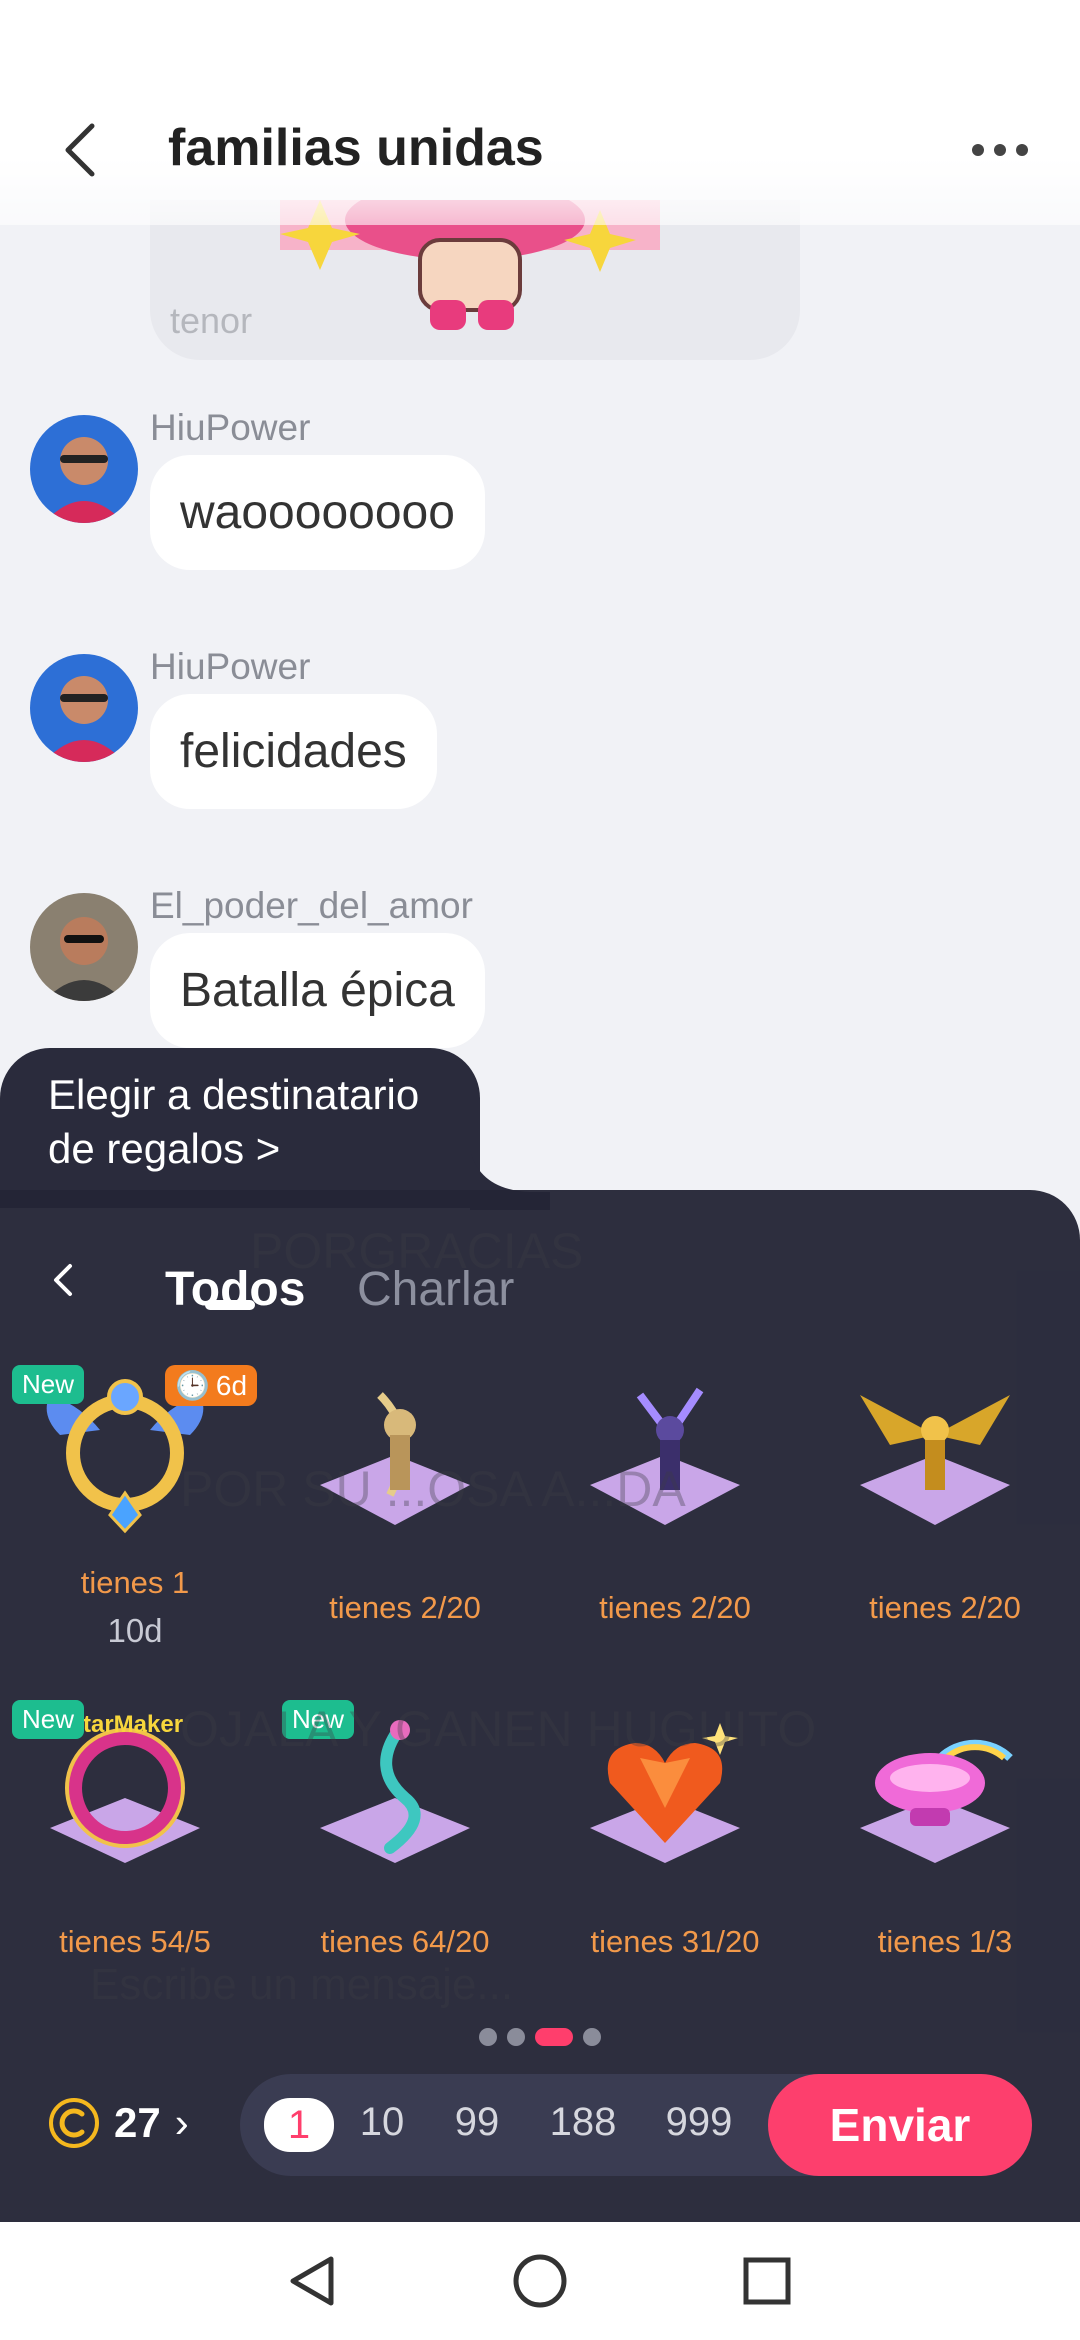  Describe the element at coordinates (135, 1582) in the screenshot. I see `gift-count: tienes 1` at that location.